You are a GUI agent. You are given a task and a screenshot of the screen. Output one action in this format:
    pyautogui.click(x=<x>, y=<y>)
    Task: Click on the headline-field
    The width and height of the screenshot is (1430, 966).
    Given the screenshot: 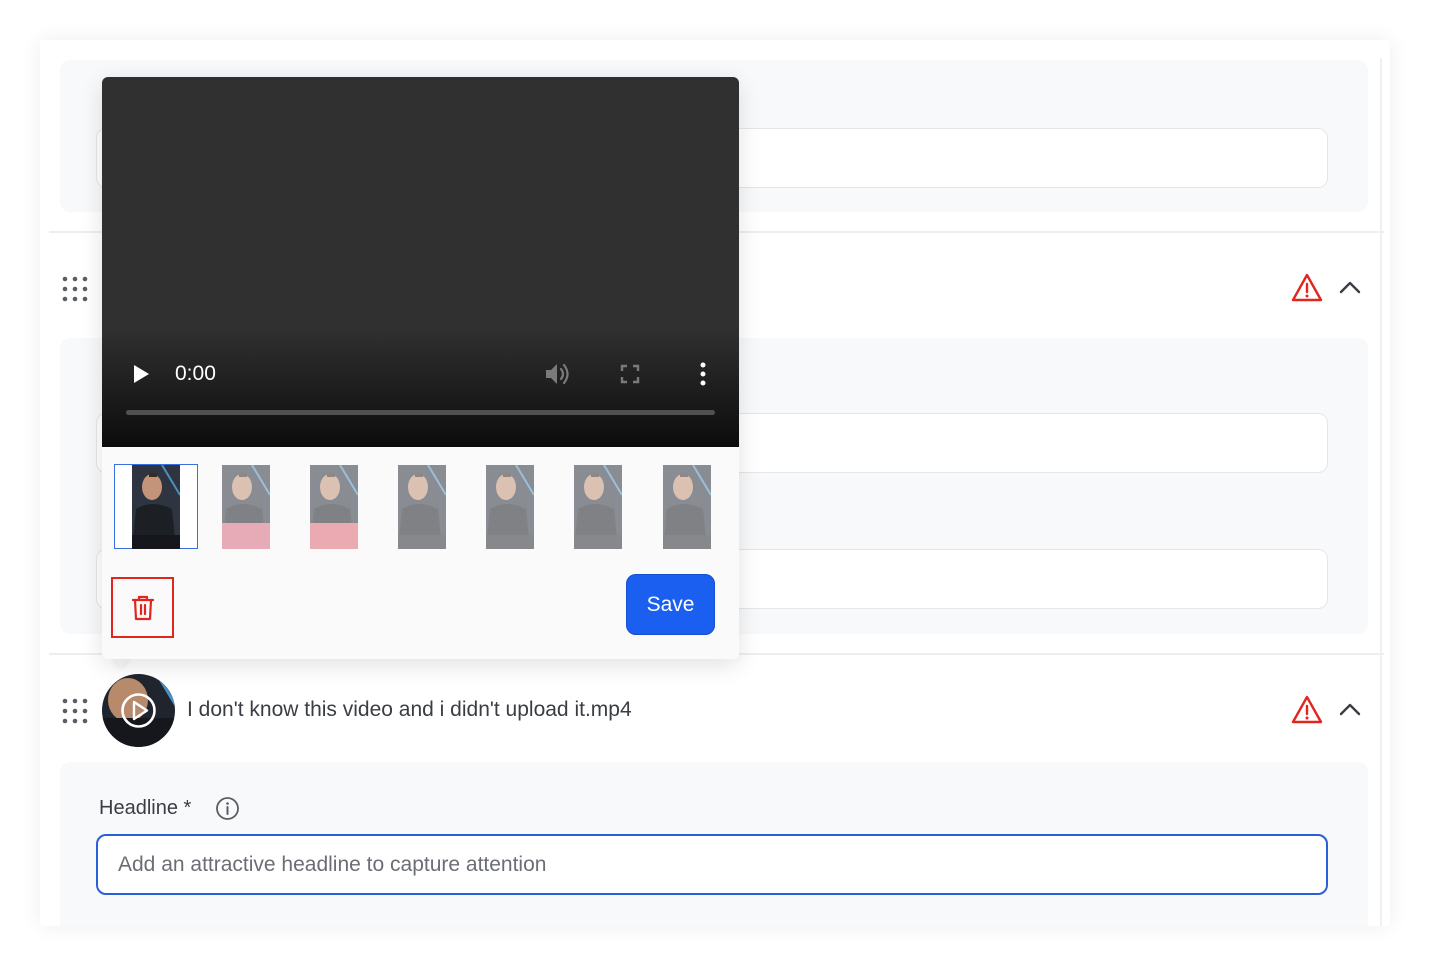 What is the action you would take?
    pyautogui.click(x=712, y=864)
    